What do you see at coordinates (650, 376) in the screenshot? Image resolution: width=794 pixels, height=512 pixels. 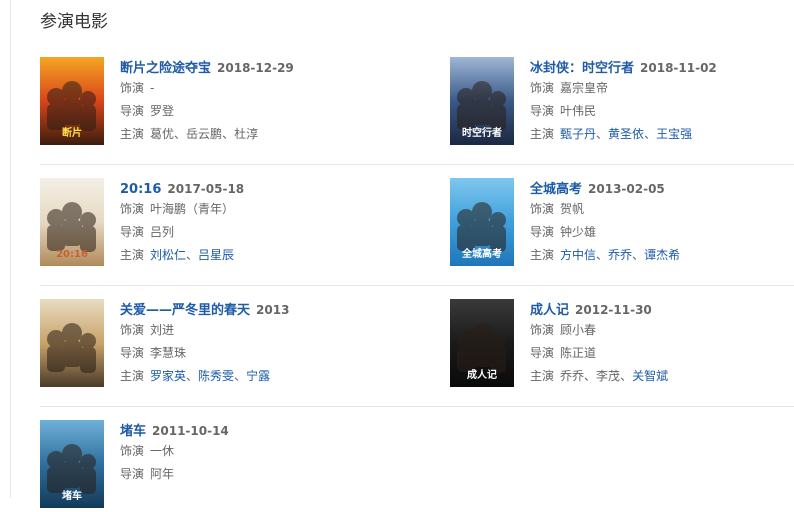 I see `cast-member-link: 关智斌` at bounding box center [650, 376].